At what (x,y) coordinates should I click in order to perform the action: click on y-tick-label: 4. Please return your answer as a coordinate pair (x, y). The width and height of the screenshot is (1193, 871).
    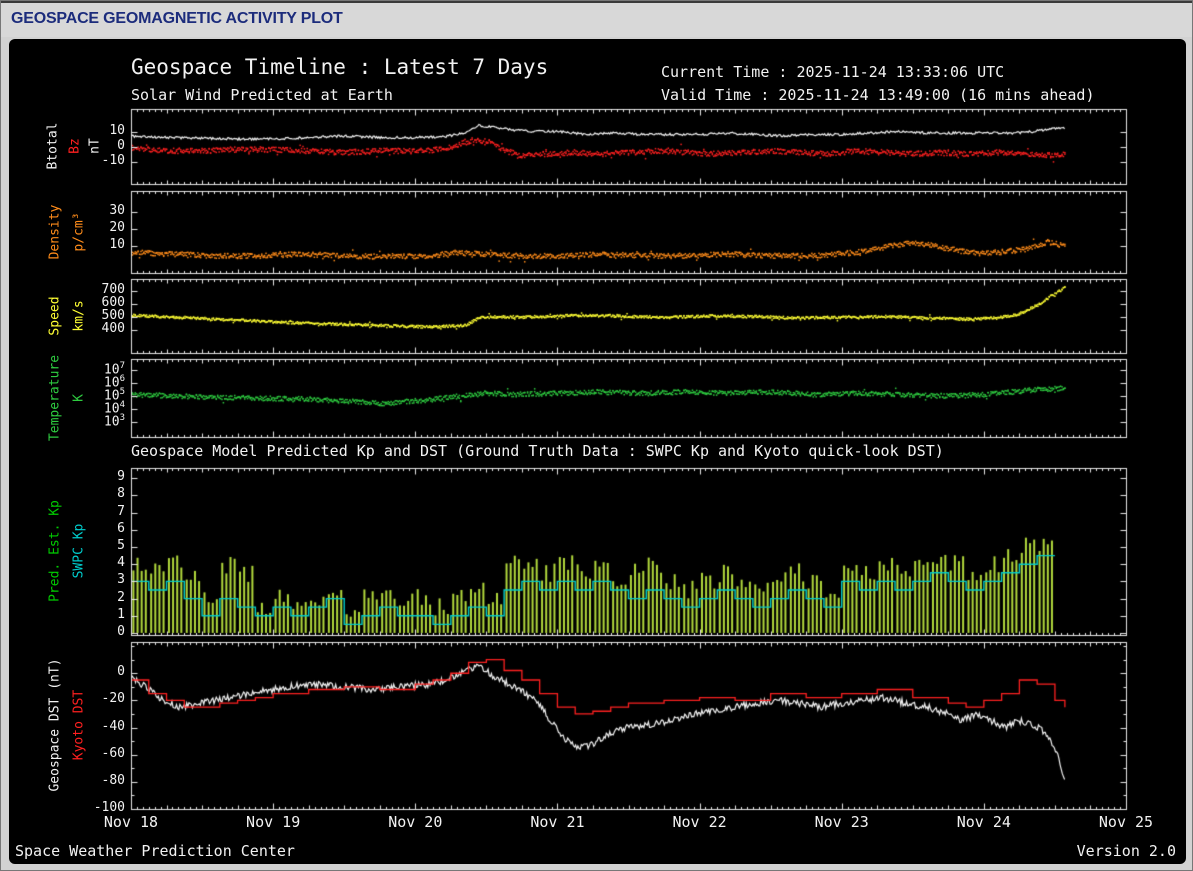
    Looking at the image, I should click on (121, 562).